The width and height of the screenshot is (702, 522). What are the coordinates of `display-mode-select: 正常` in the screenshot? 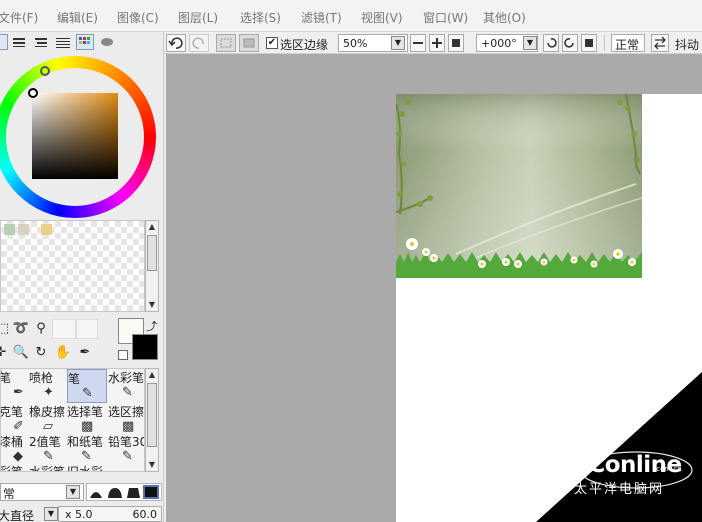 It's located at (628, 43).